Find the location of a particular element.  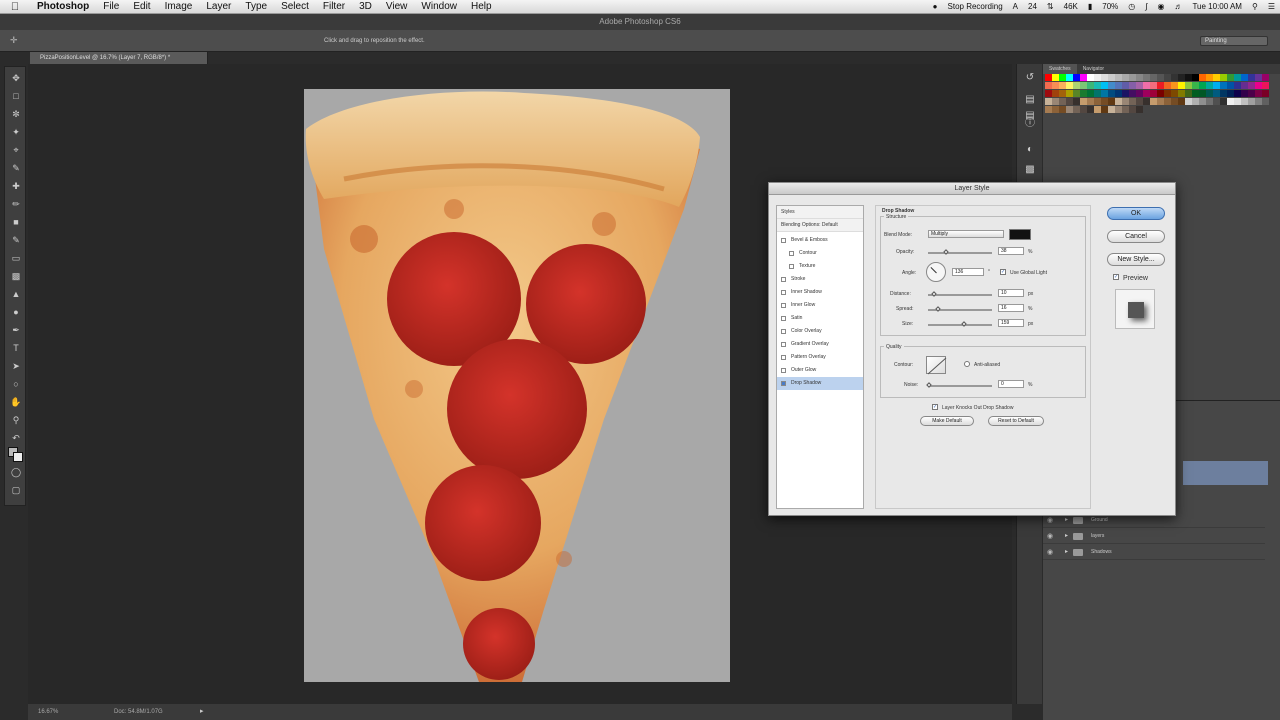

bluetooth-icon: ∫ is located at coordinates (1146, 6).